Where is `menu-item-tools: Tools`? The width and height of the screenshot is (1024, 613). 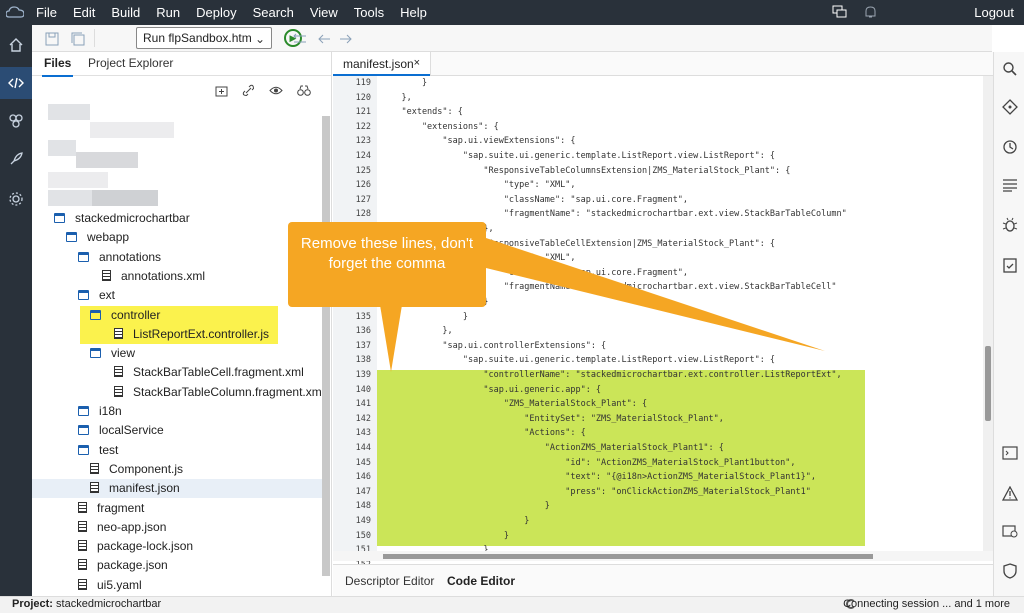 menu-item-tools: Tools is located at coordinates (369, 12).